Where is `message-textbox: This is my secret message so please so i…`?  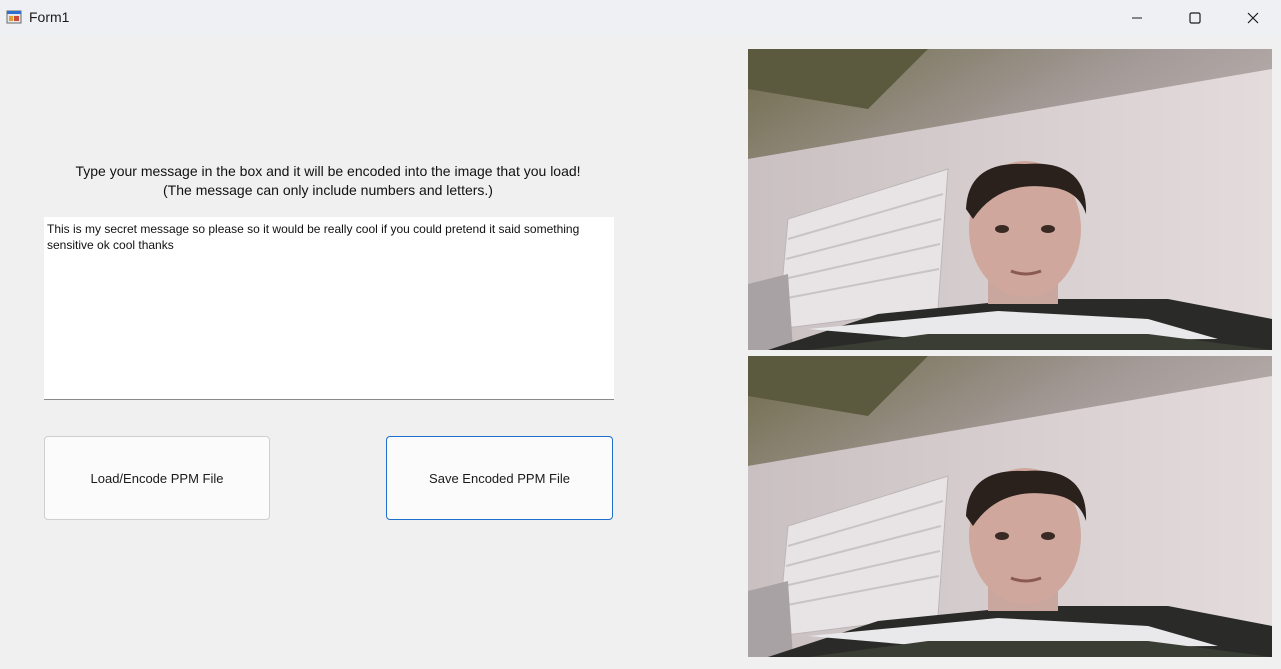
message-textbox: This is my secret message so please so i… is located at coordinates (329, 308).